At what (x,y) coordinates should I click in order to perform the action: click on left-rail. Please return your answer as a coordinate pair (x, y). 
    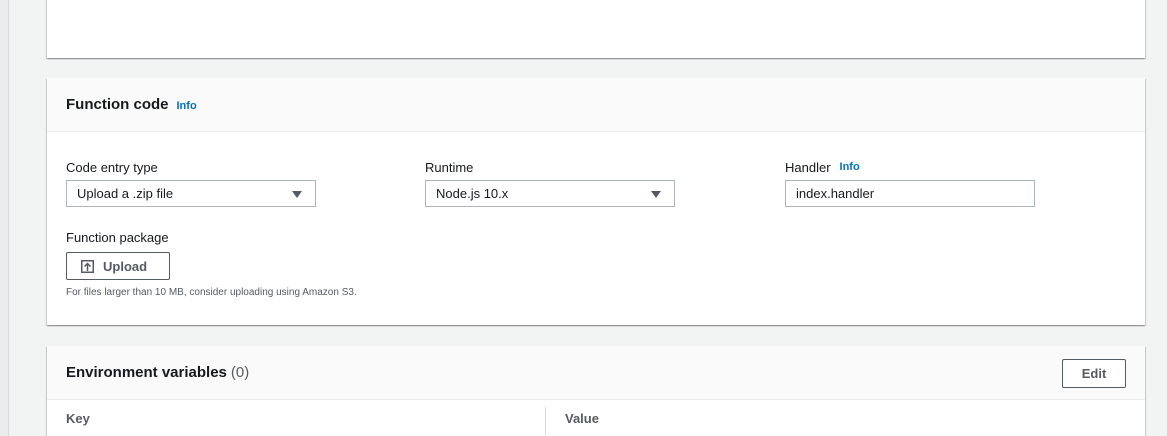
    Looking at the image, I should click on (4, 218).